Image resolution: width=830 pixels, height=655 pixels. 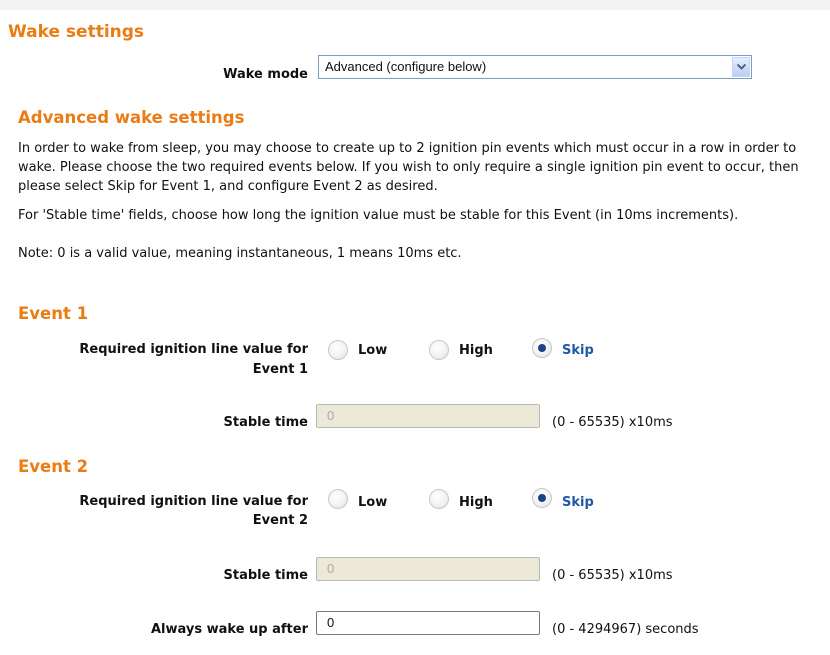 I want to click on event1-option-skip: Skip, so click(x=578, y=350).